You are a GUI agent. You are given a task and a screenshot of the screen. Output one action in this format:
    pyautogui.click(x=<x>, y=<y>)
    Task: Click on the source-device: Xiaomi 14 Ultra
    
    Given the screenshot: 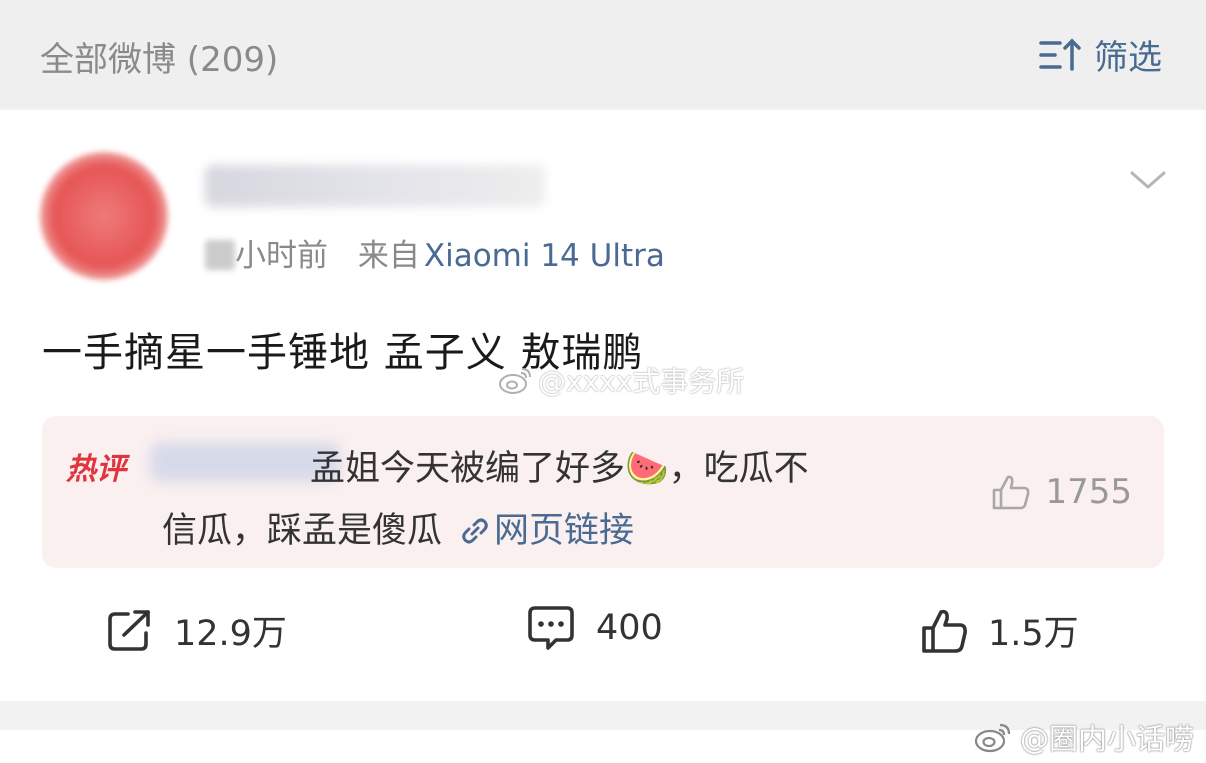 What is the action you would take?
    pyautogui.click(x=544, y=256)
    